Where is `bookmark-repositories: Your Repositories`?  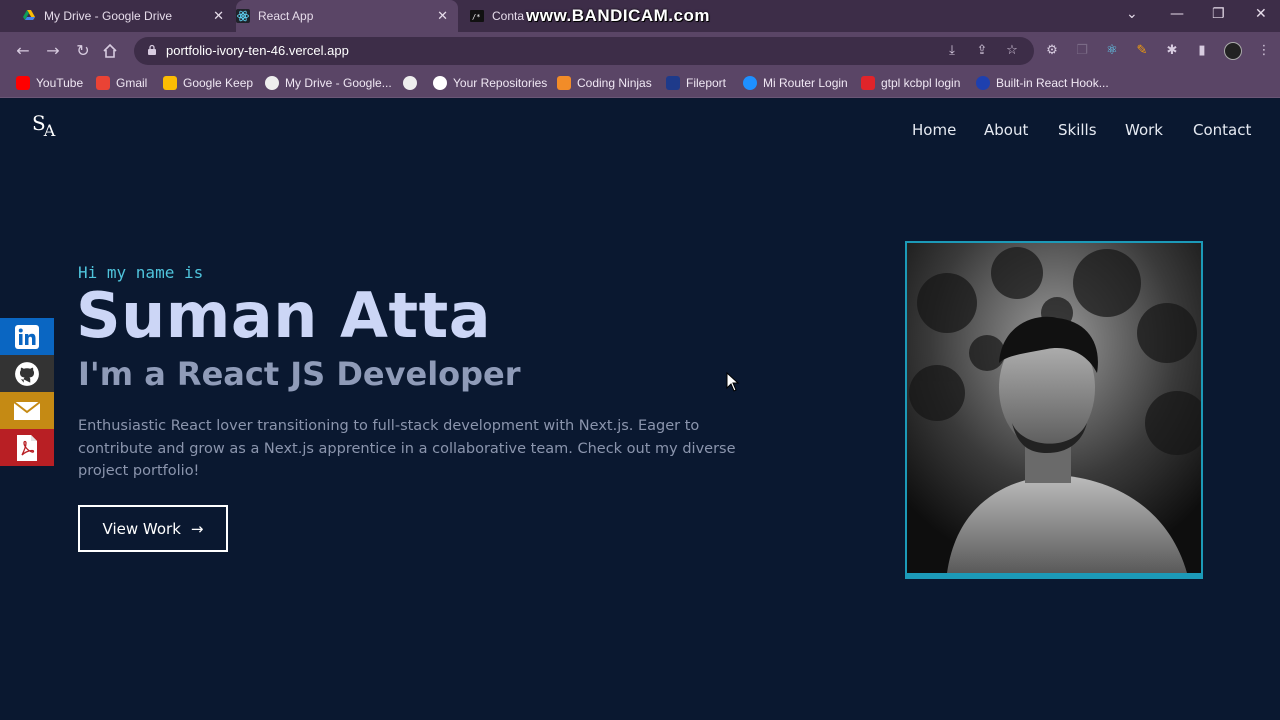
bookmark-repositories: Your Repositories is located at coordinates (490, 83).